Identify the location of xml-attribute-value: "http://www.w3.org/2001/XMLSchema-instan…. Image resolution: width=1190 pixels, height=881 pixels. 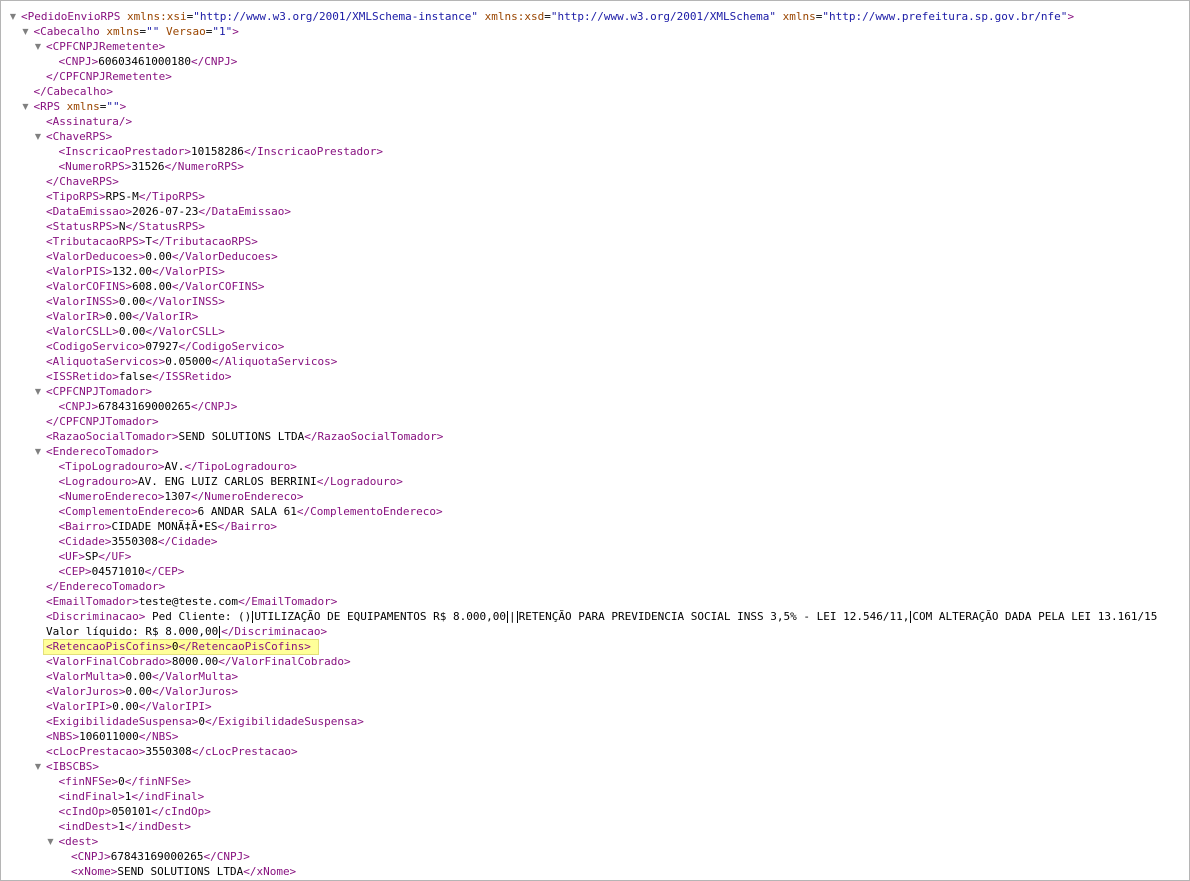
(335, 16).